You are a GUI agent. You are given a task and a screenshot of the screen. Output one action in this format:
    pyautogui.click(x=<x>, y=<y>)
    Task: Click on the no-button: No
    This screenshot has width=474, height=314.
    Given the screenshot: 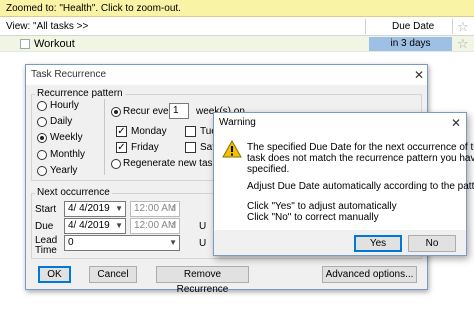 What is the action you would take?
    pyautogui.click(x=432, y=243)
    